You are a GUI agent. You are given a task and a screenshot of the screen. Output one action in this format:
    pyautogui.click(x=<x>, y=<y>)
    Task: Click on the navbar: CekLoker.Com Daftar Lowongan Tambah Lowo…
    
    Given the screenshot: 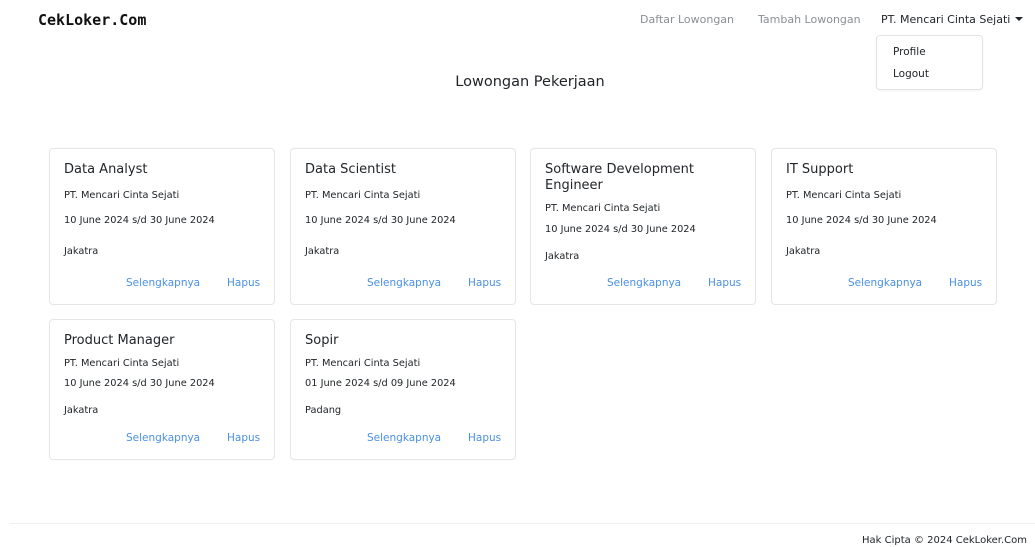 What is the action you would take?
    pyautogui.click(x=517, y=20)
    